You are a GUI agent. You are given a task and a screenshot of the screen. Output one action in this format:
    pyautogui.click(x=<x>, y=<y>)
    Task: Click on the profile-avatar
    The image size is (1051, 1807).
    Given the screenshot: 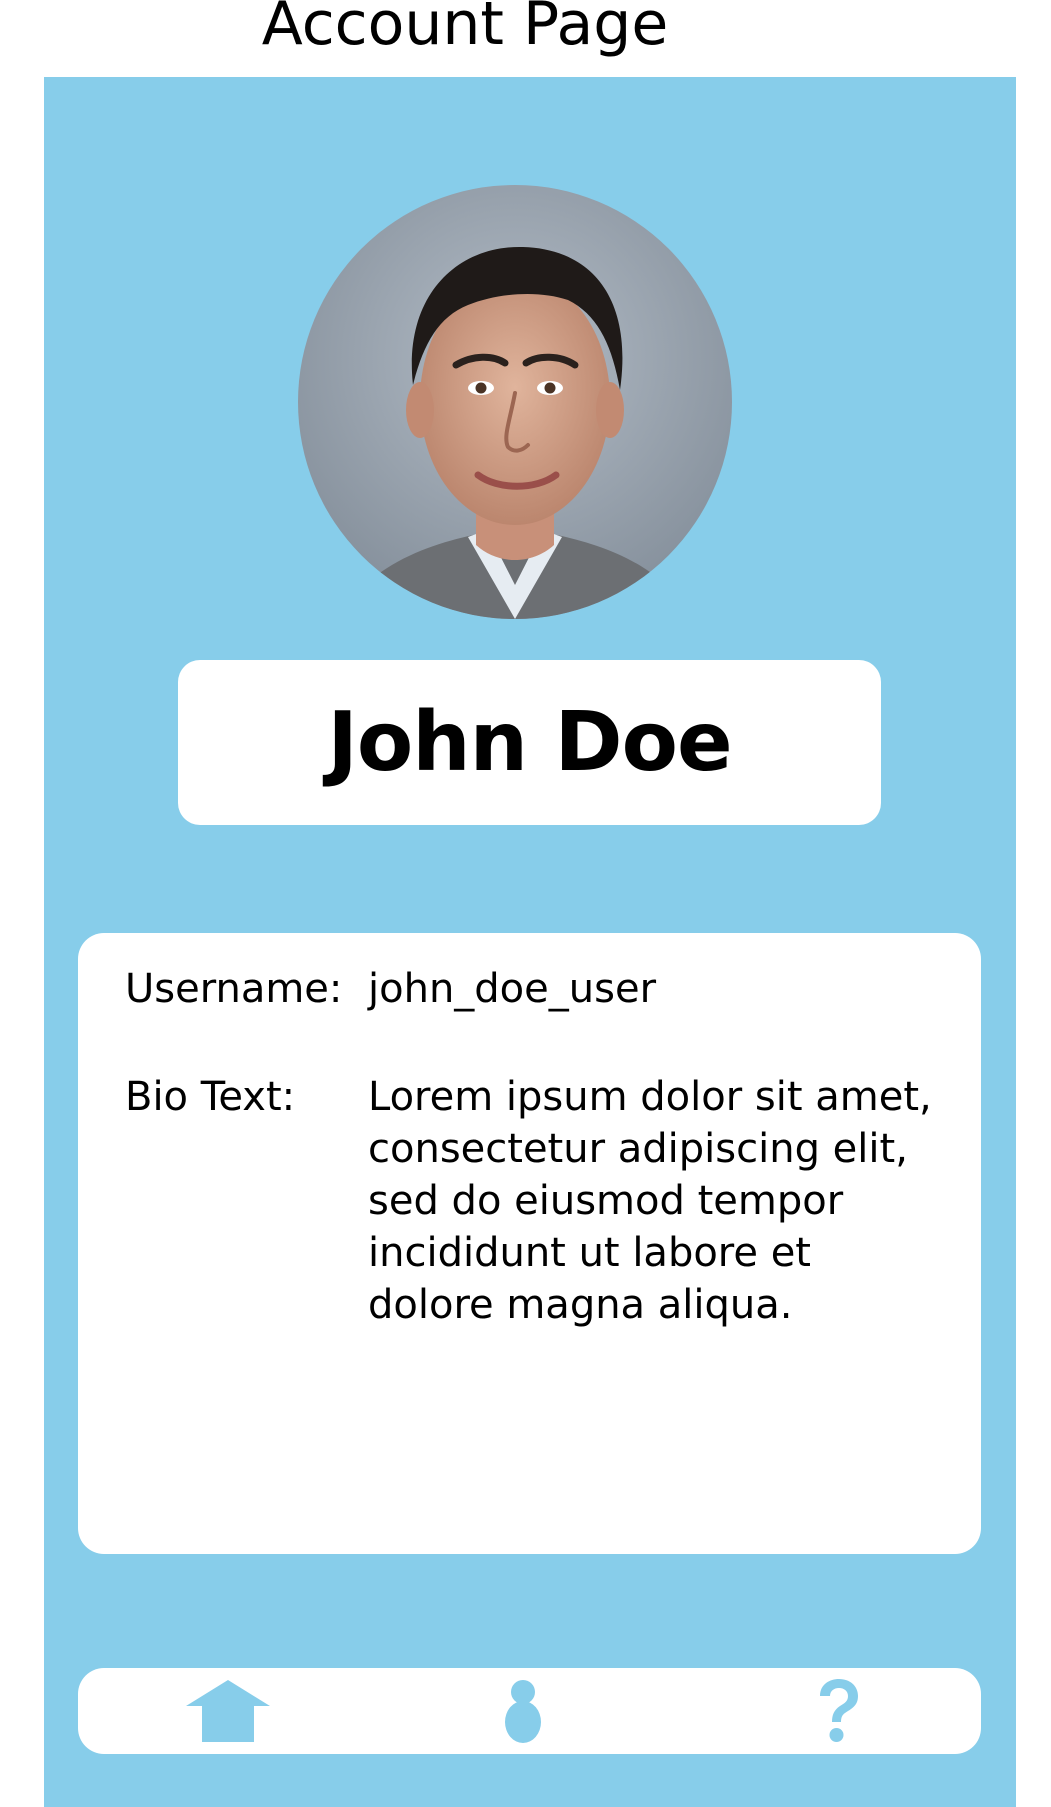 What is the action you would take?
    pyautogui.click(x=515, y=402)
    